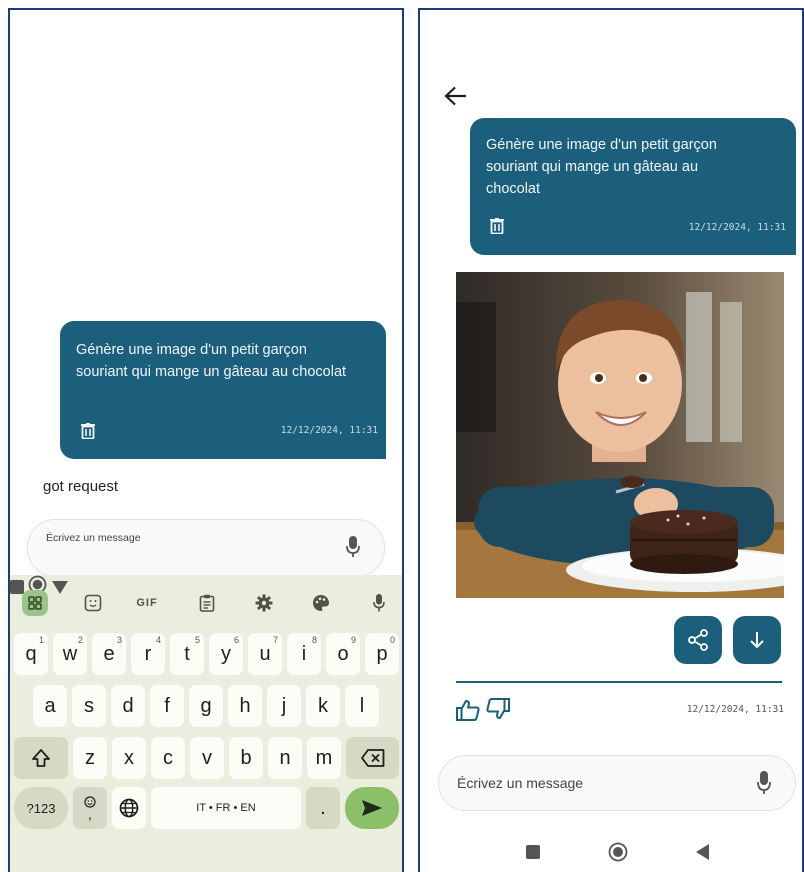  Describe the element at coordinates (456, 96) in the screenshot. I see `back-arrow-icon` at that location.